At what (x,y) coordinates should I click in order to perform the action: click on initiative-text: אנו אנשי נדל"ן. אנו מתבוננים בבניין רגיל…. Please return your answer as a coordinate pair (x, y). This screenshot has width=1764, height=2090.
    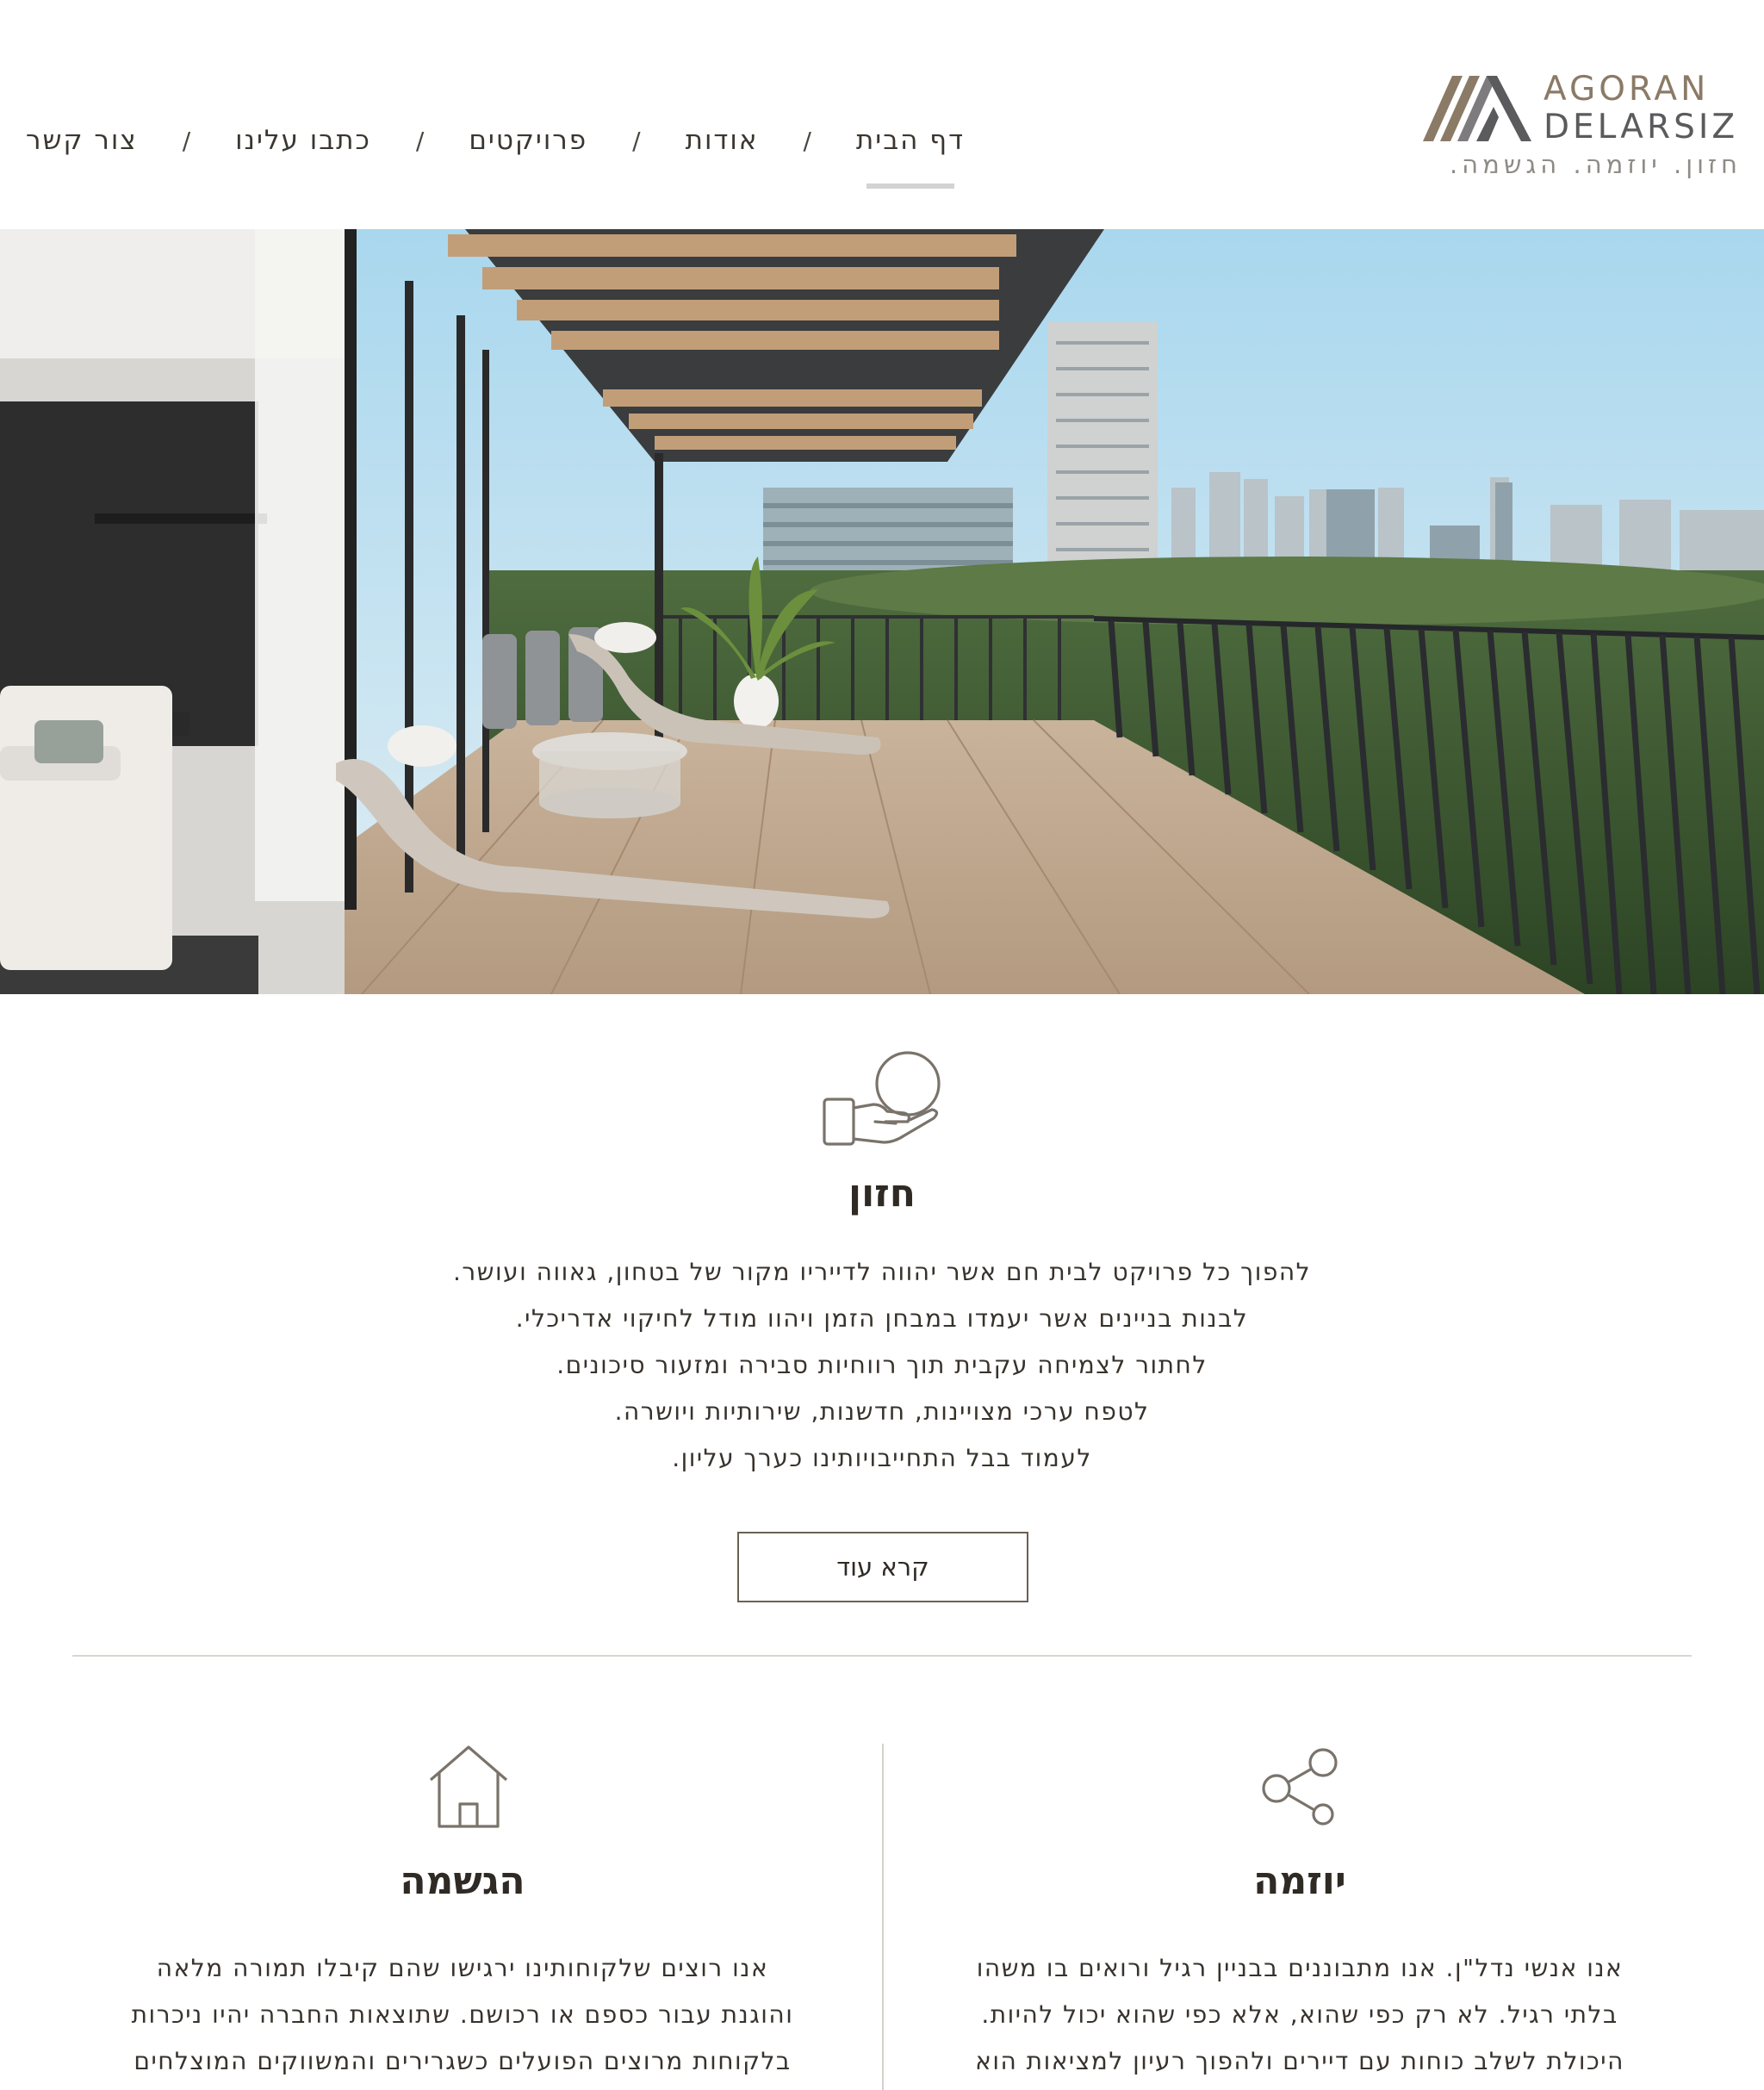
    Looking at the image, I should click on (1300, 2015).